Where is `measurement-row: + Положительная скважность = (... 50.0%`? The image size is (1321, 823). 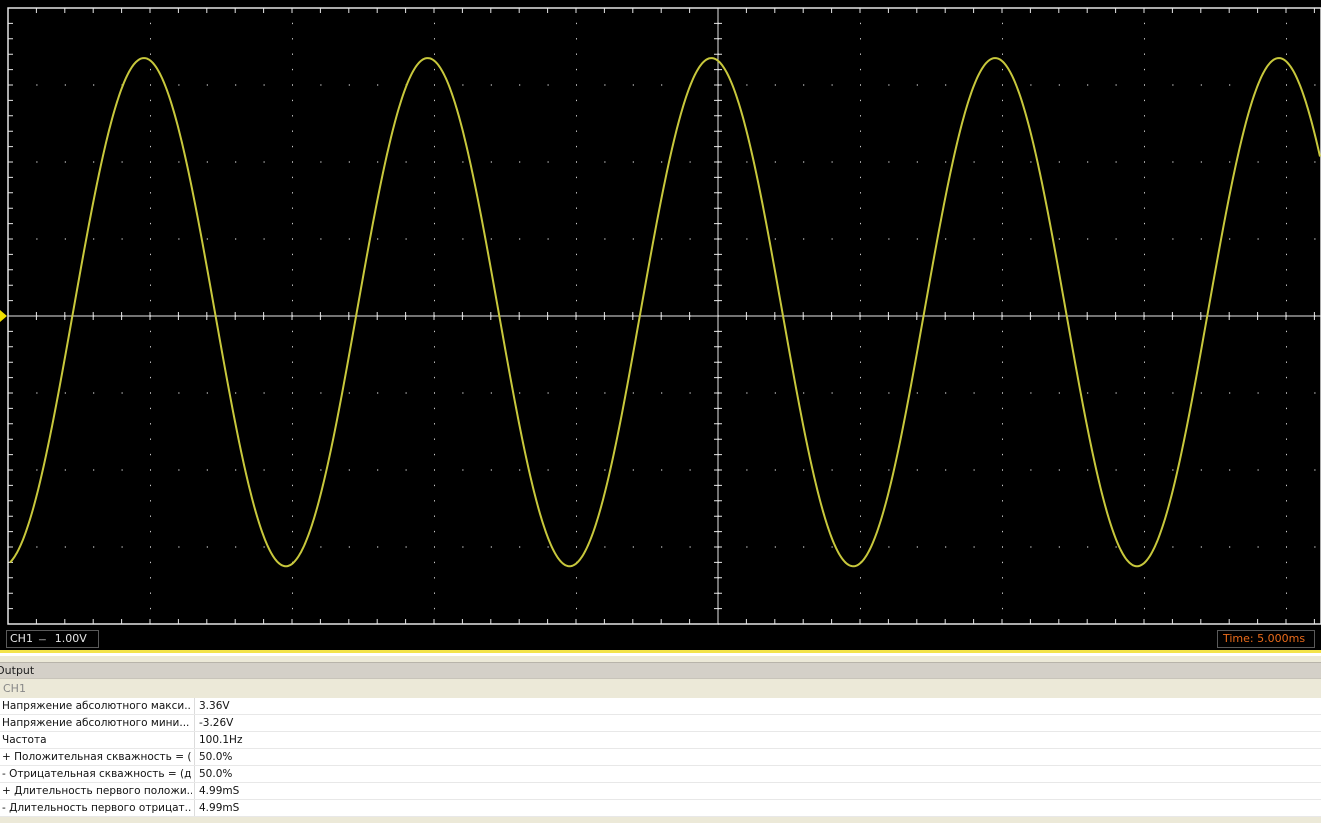
measurement-row: + Положительная скважность = (... 50.0% is located at coordinates (660, 757).